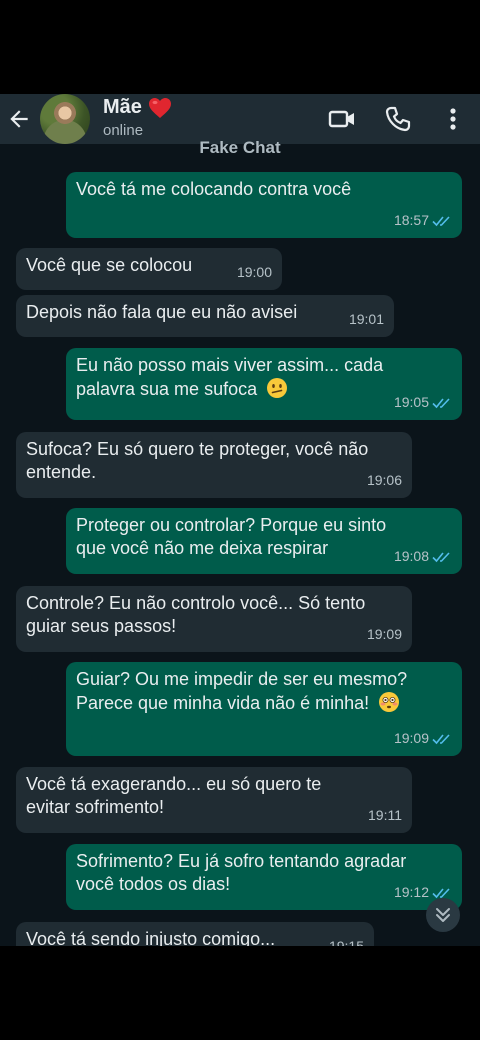 The width and height of the screenshot is (480, 1040). What do you see at coordinates (159, 107) in the screenshot?
I see `heart-icon` at bounding box center [159, 107].